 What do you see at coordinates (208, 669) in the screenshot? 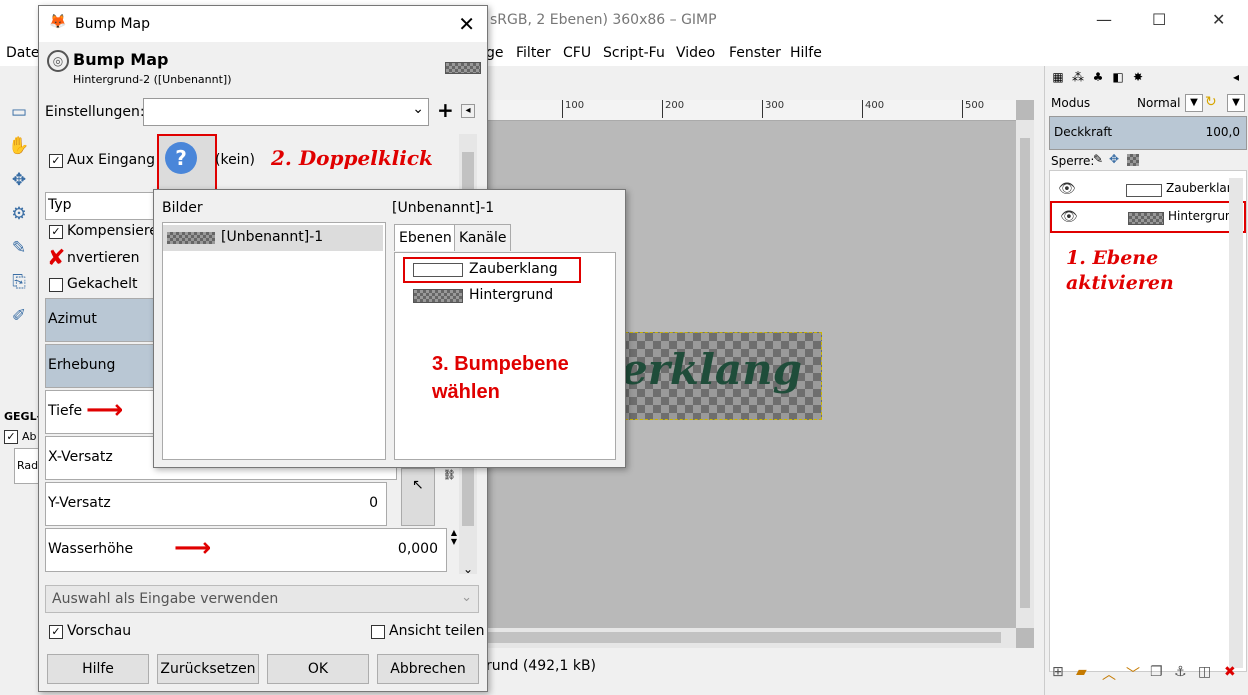
I see `reset-button: Zurücksetzen` at bounding box center [208, 669].